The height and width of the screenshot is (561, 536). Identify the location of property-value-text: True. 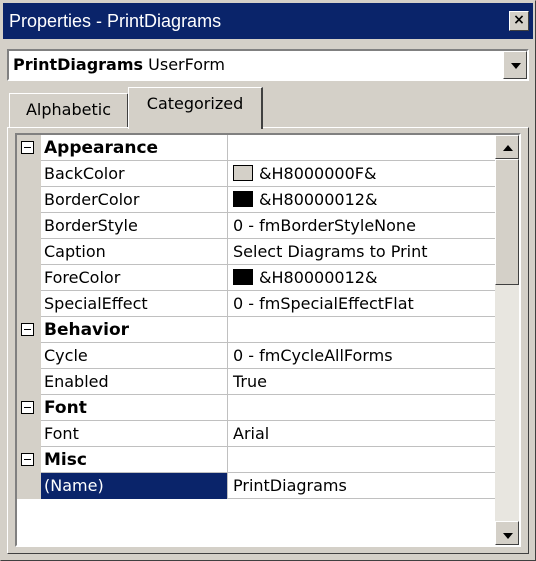
(250, 381).